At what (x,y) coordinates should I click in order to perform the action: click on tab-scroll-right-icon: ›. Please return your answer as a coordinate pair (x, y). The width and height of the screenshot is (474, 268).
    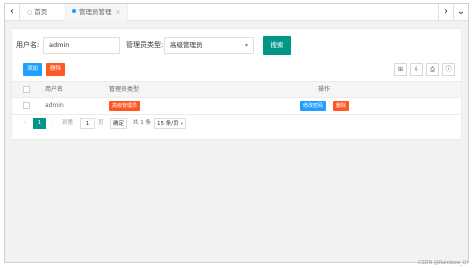
    Looking at the image, I should click on (445, 12).